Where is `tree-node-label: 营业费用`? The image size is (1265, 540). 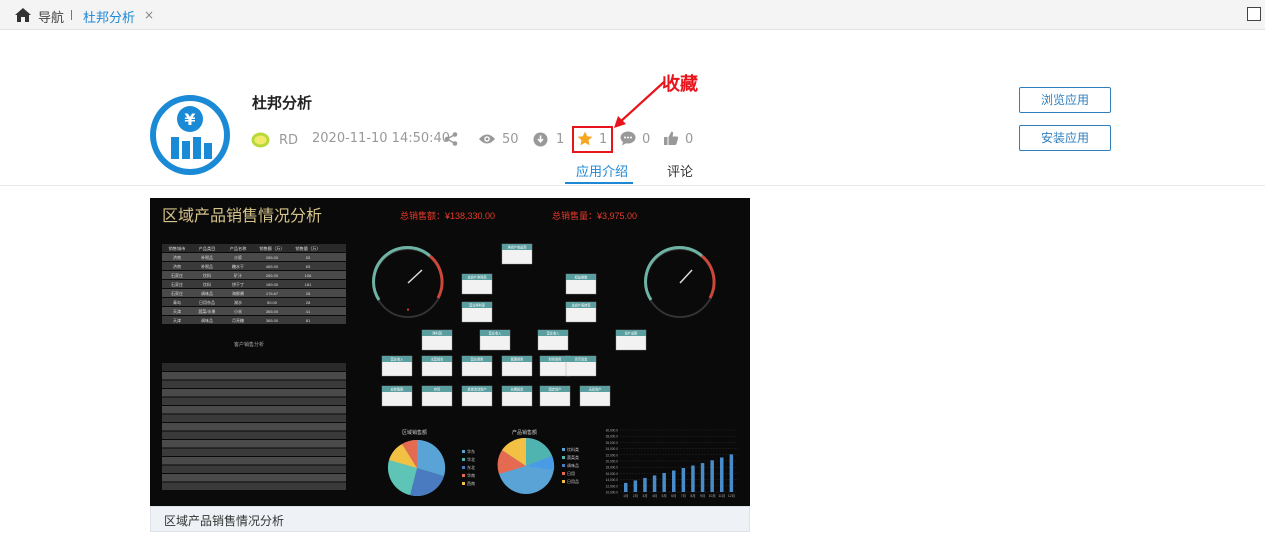 tree-node-label: 营业费用 is located at coordinates (477, 359).